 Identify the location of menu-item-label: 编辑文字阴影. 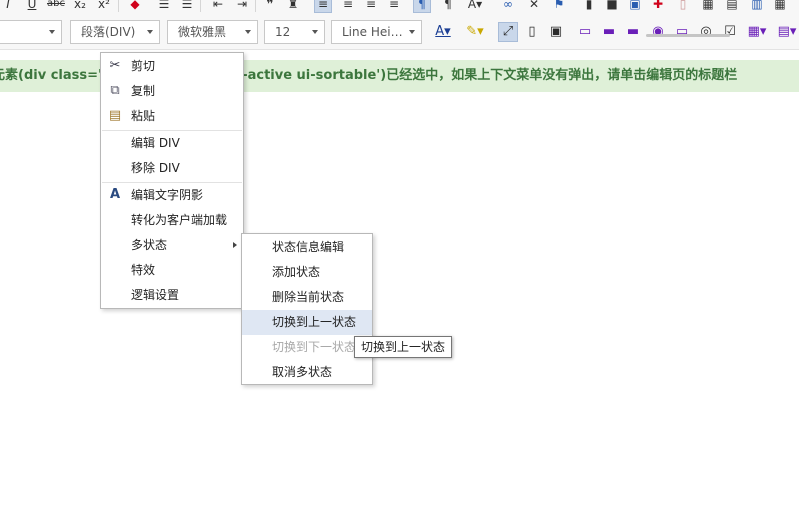
(167, 195).